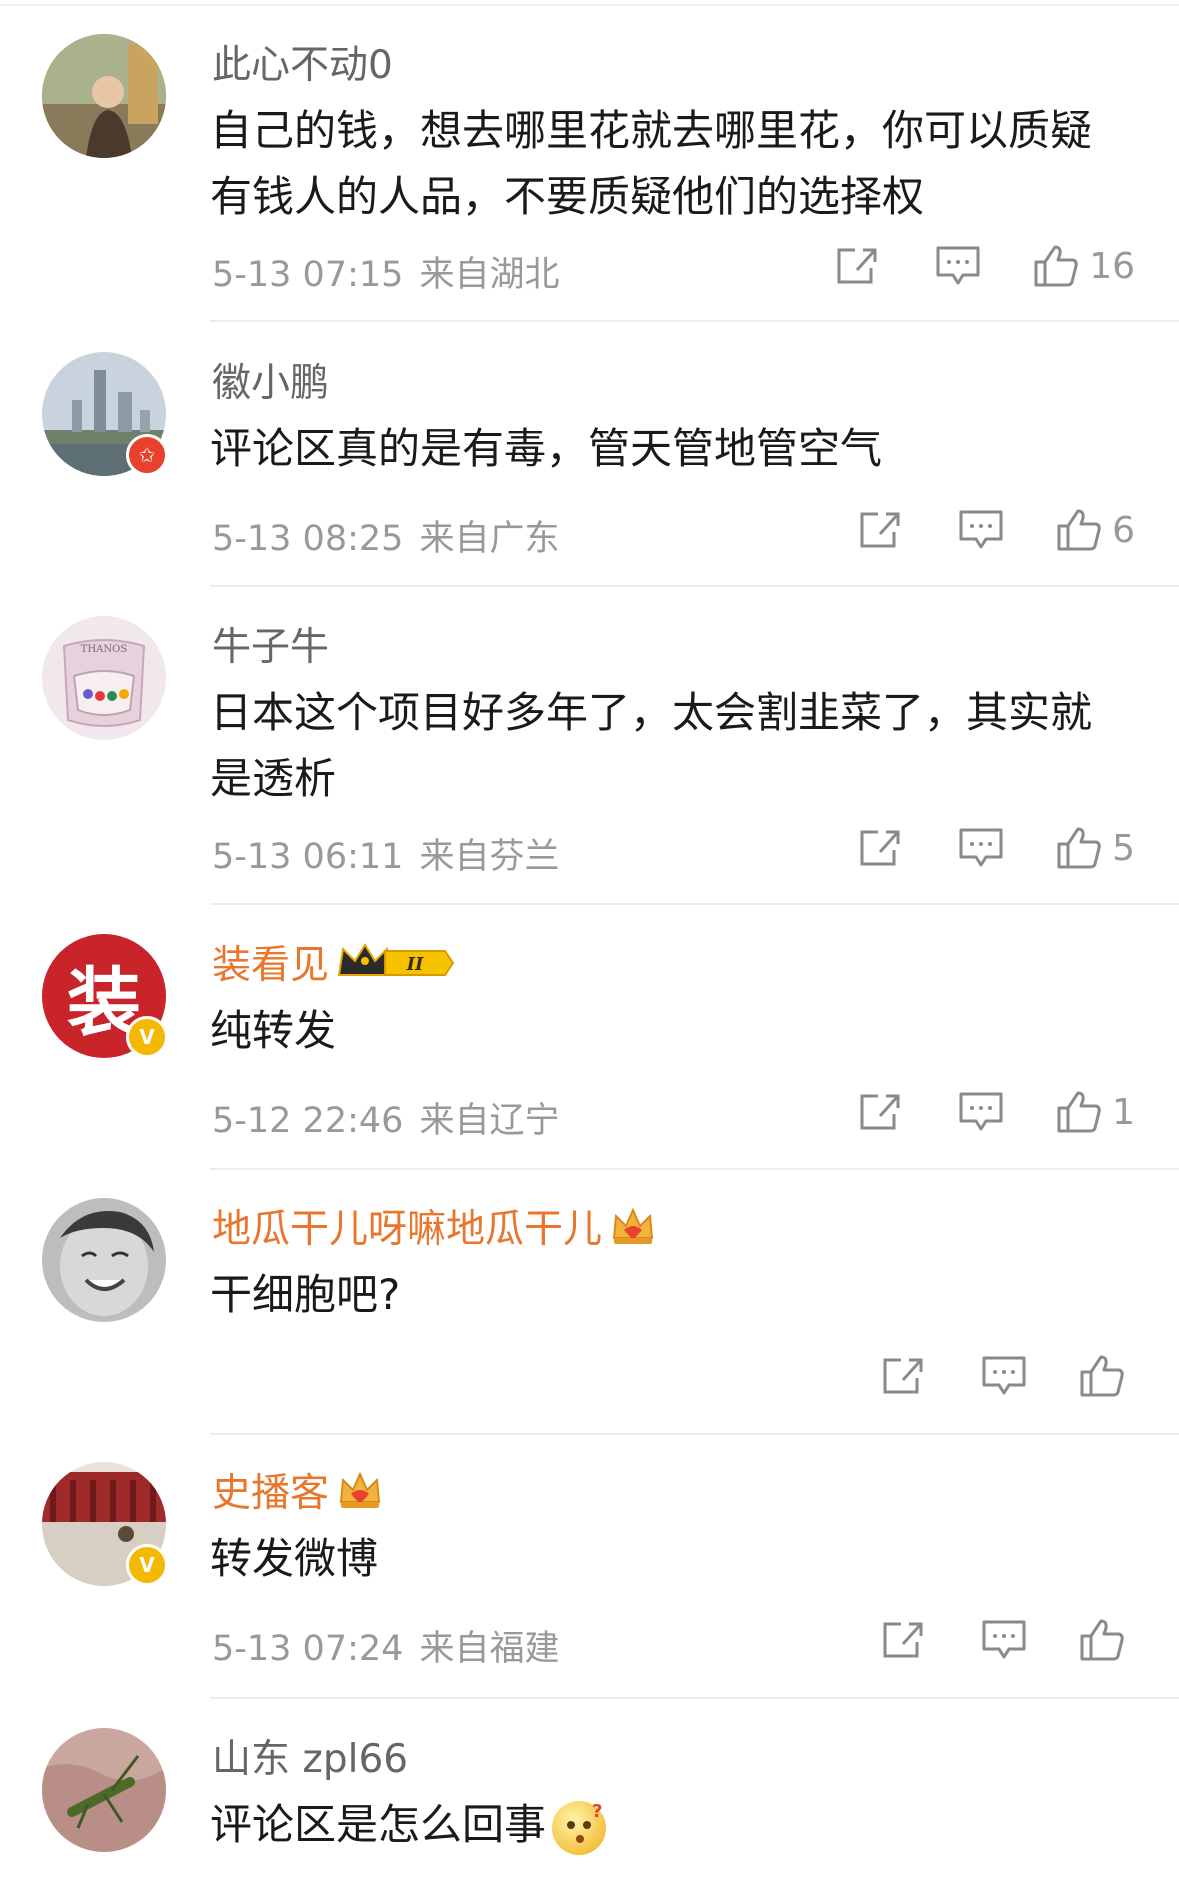  I want to click on comment-meta, so click(220, 1376).